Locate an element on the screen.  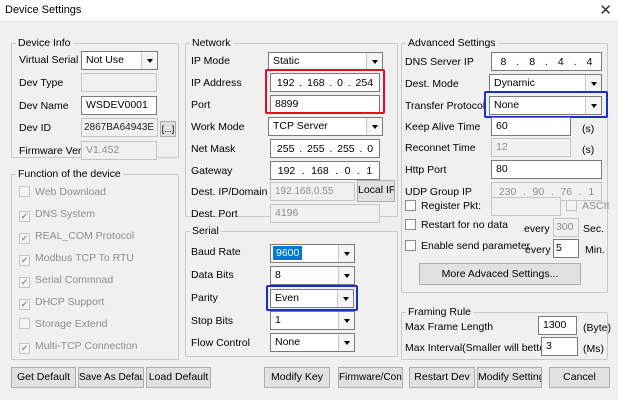
ip-octet: 90 is located at coordinates (538, 191).